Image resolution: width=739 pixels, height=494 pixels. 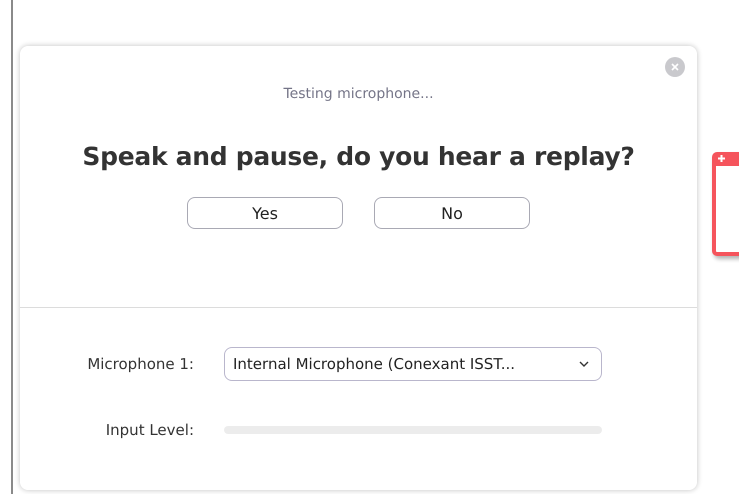 What do you see at coordinates (721, 158) in the screenshot?
I see `plus-icon` at bounding box center [721, 158].